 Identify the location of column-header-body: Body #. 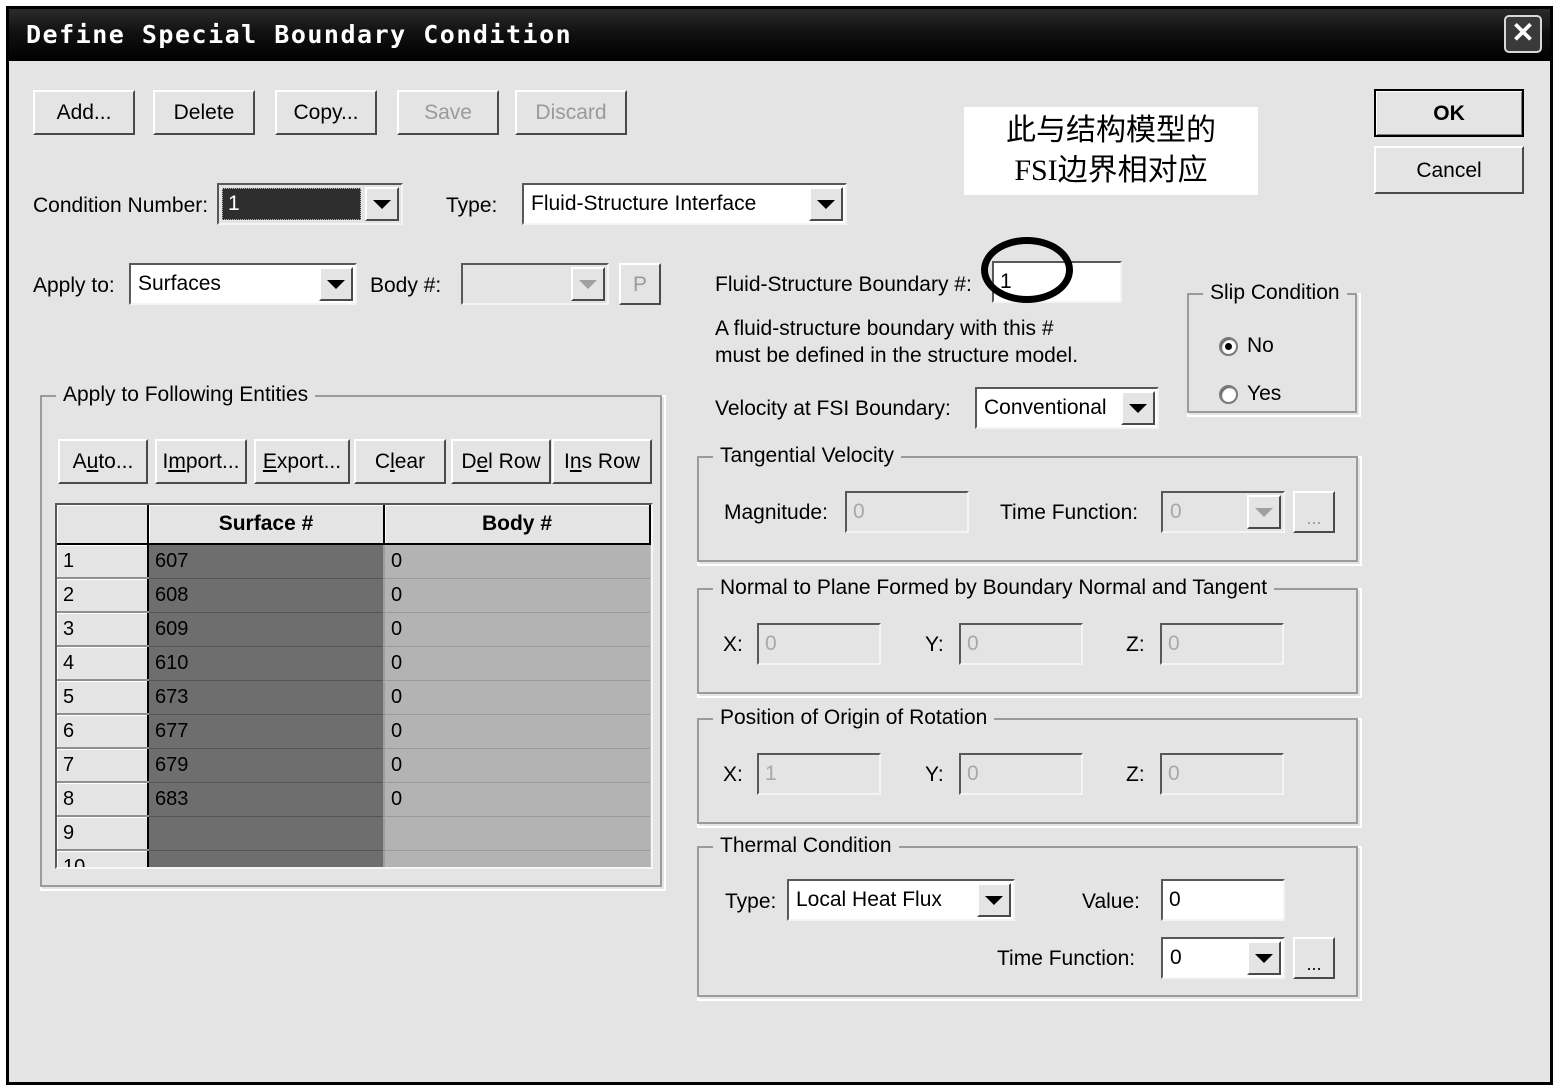
(517, 525).